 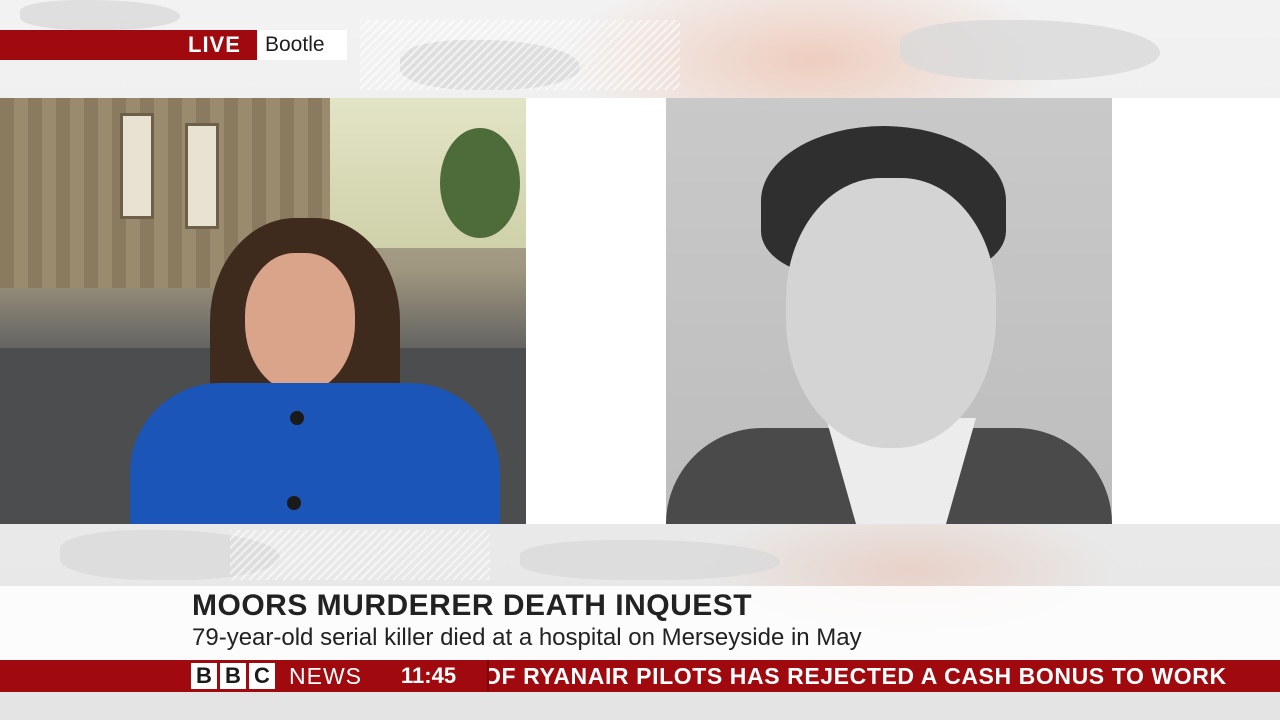 What do you see at coordinates (214, 44) in the screenshot?
I see `live-label: LIVE` at bounding box center [214, 44].